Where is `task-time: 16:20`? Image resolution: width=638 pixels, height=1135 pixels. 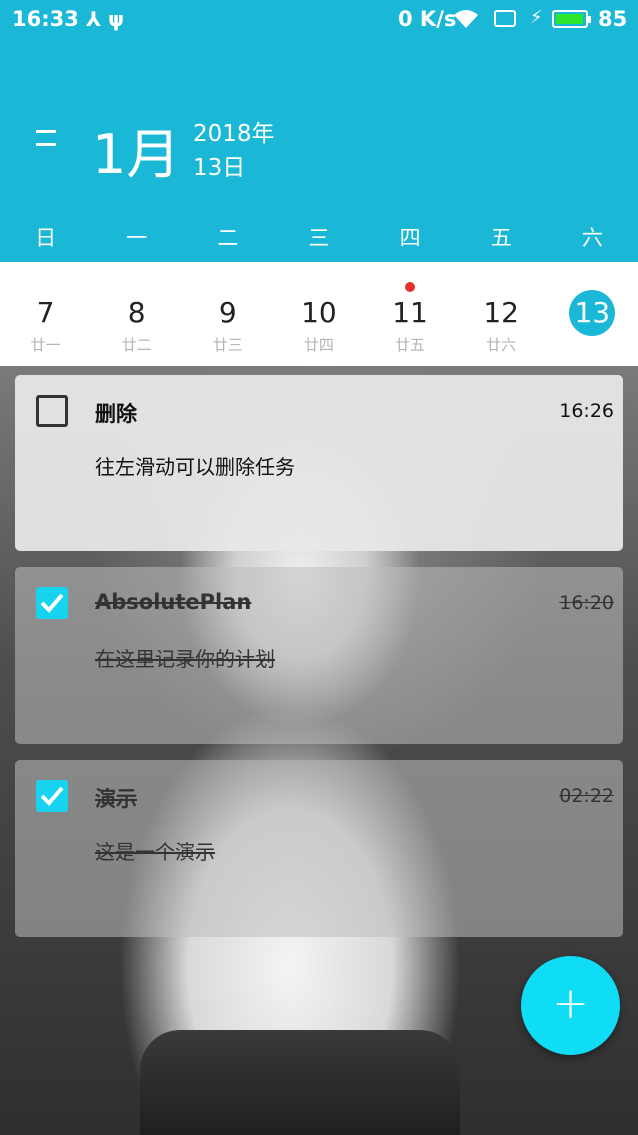
task-time: 16:20 is located at coordinates (586, 603).